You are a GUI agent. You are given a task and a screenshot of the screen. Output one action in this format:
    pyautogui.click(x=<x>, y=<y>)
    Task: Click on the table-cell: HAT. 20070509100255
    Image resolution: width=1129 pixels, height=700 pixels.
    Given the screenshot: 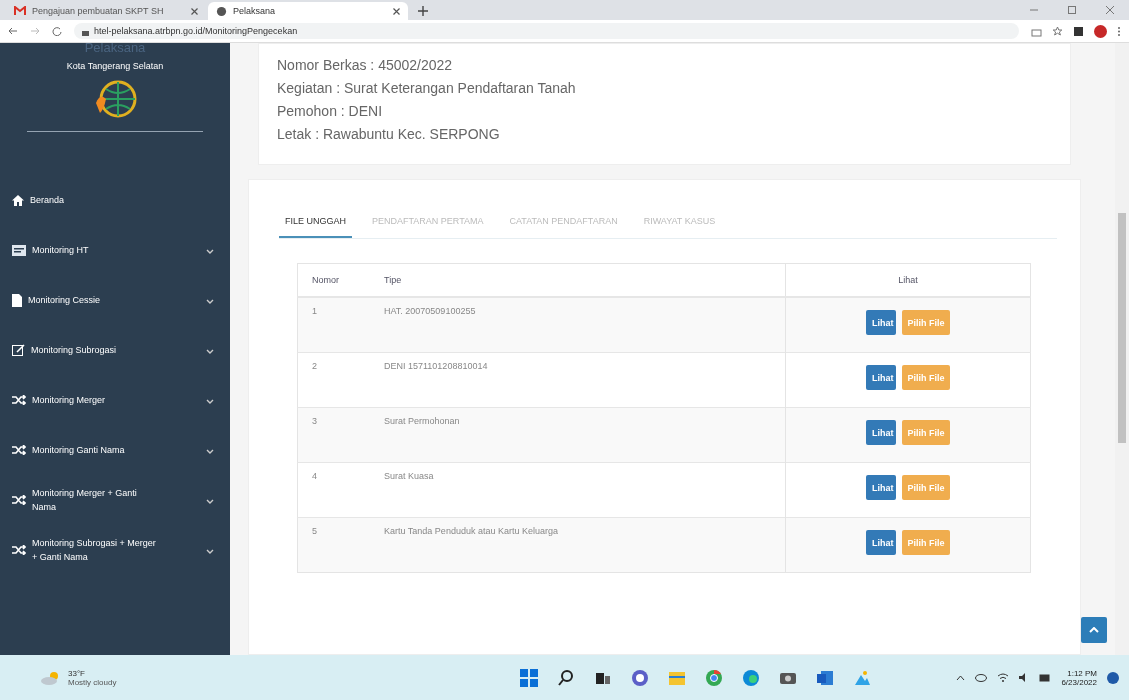 What is the action you would take?
    pyautogui.click(x=584, y=325)
    